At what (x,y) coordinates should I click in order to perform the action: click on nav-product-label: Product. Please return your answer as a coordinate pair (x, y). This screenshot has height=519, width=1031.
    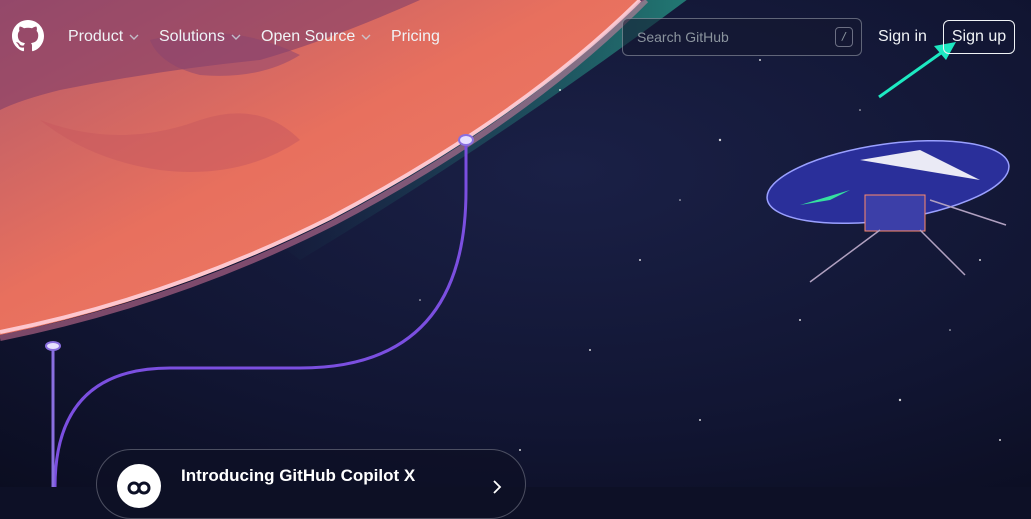
    Looking at the image, I should click on (96, 36).